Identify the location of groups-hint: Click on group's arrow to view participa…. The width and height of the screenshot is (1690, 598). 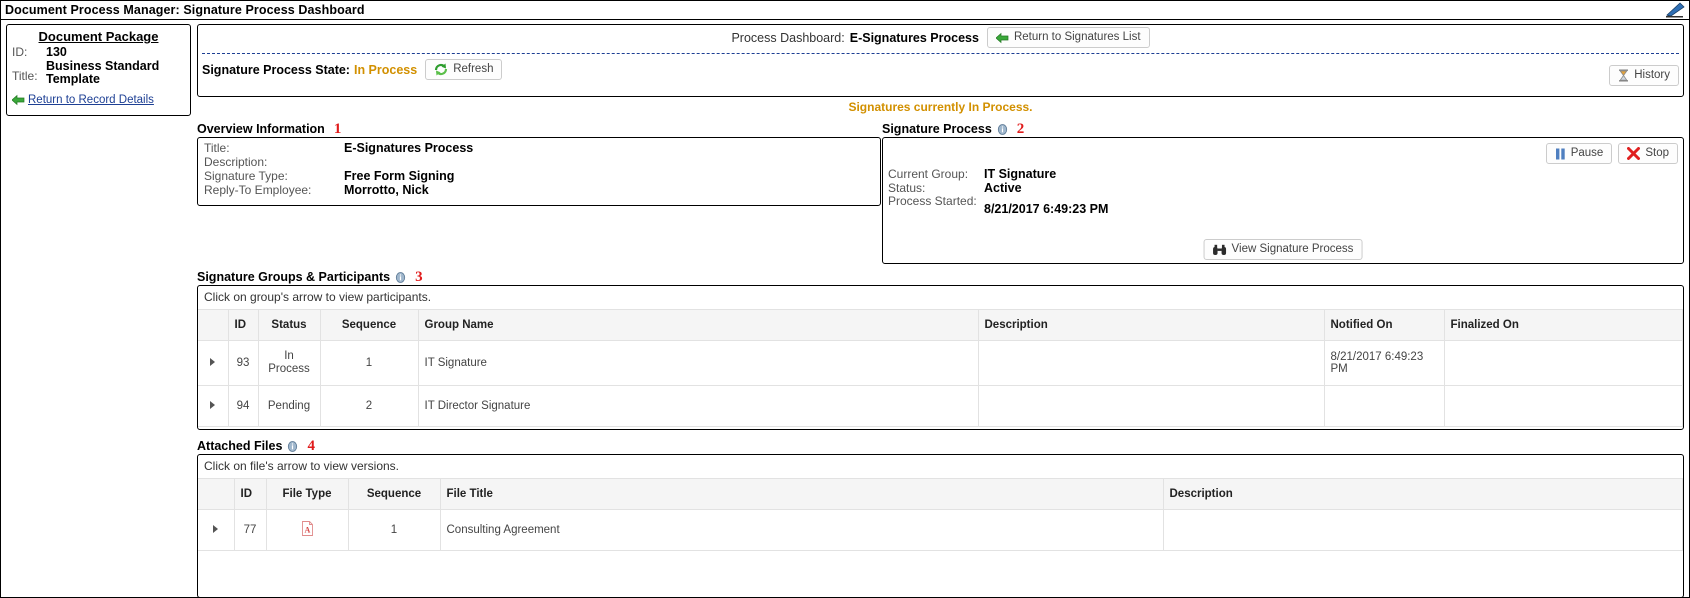
(318, 297).